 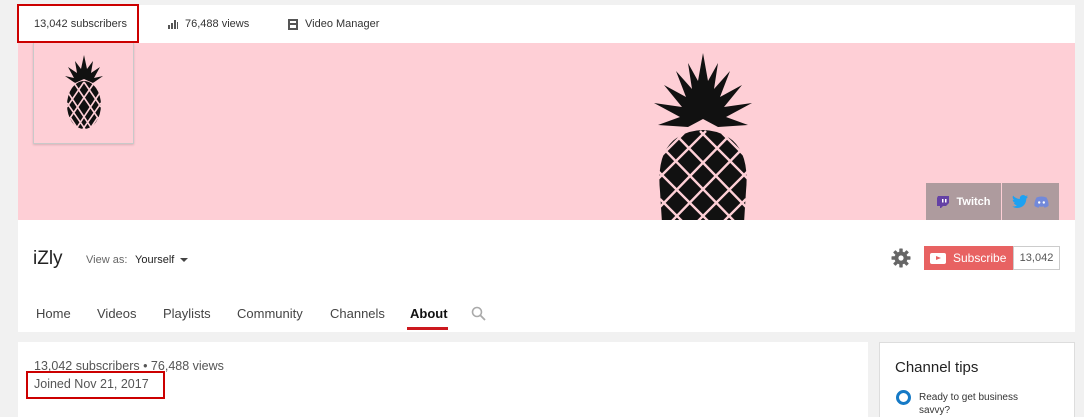 What do you see at coordinates (78, 23) in the screenshot?
I see `highlight-box-subscribers` at bounding box center [78, 23].